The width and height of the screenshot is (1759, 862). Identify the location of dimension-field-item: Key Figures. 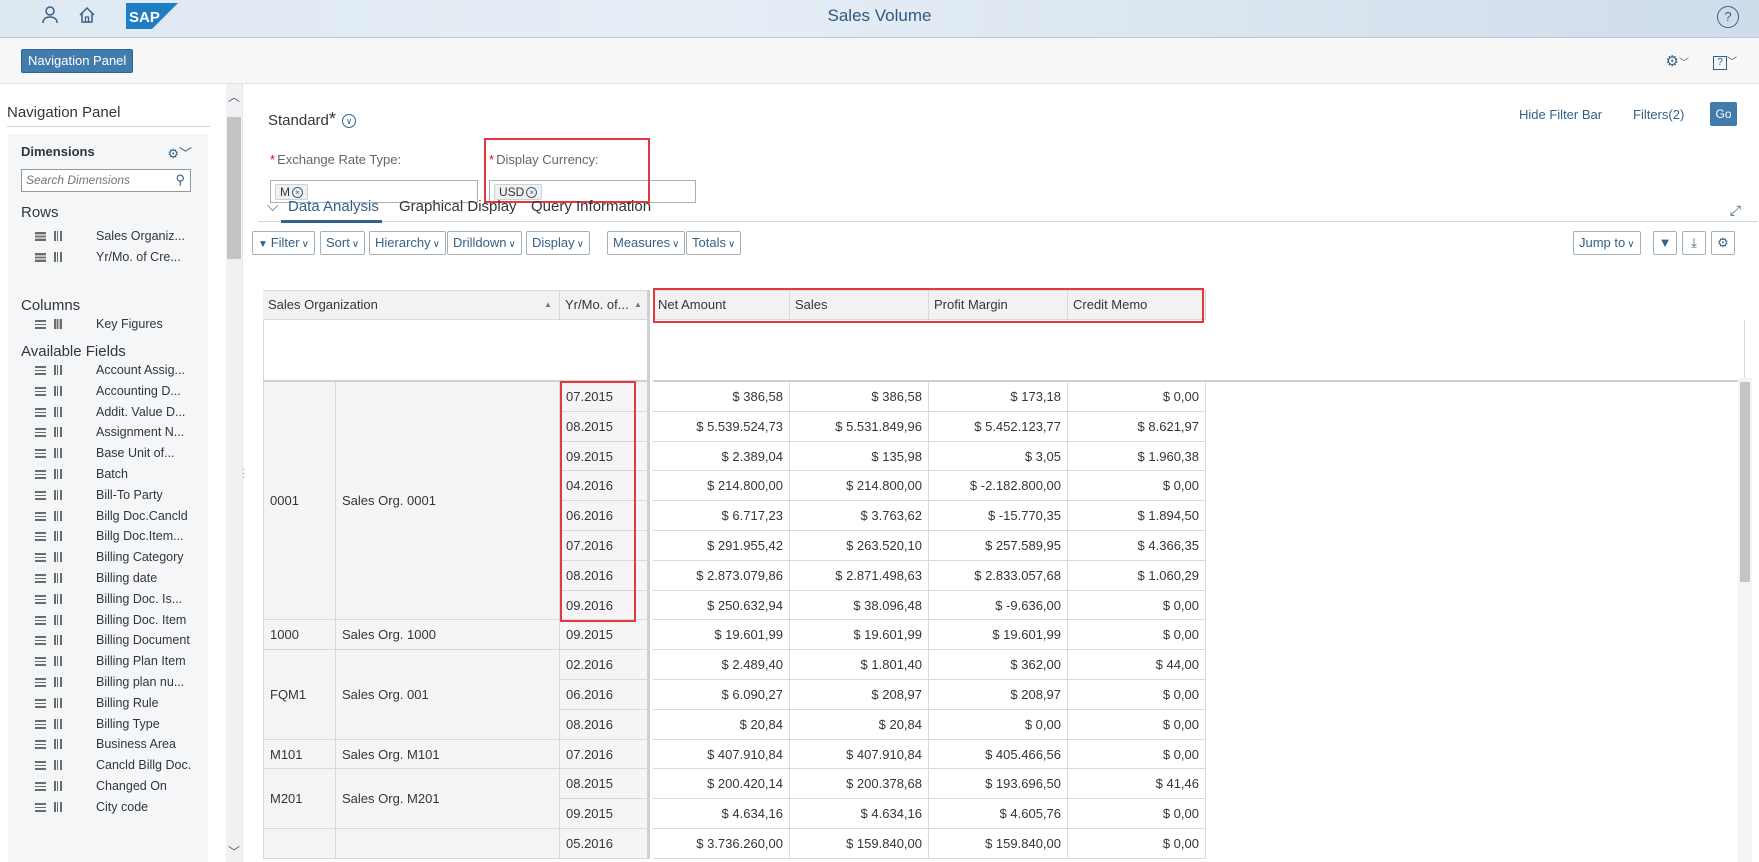
(113, 325).